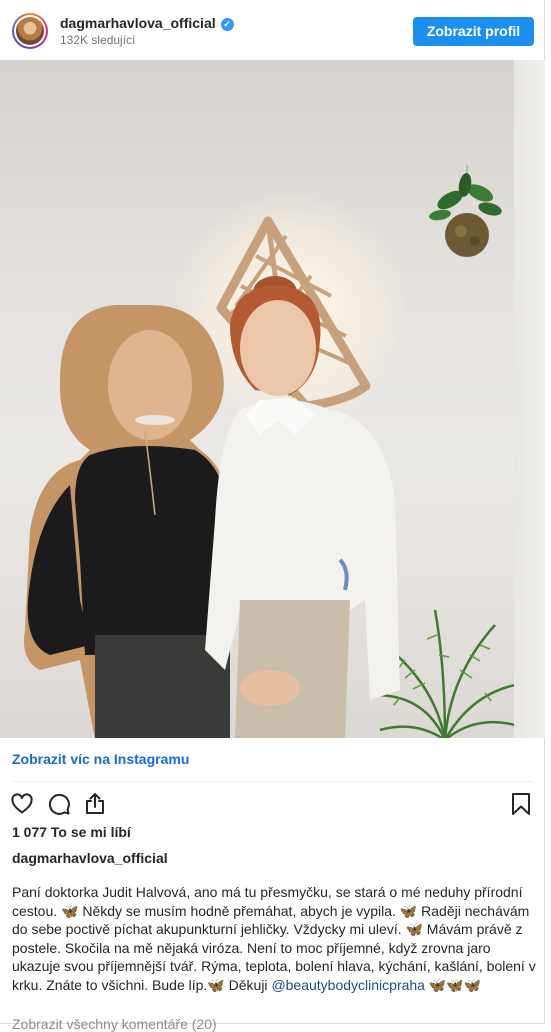 The height and width of the screenshot is (1032, 551). What do you see at coordinates (114, 1024) in the screenshot?
I see `view-all-comments-link: Zobrazit všechny komentáře (20)` at bounding box center [114, 1024].